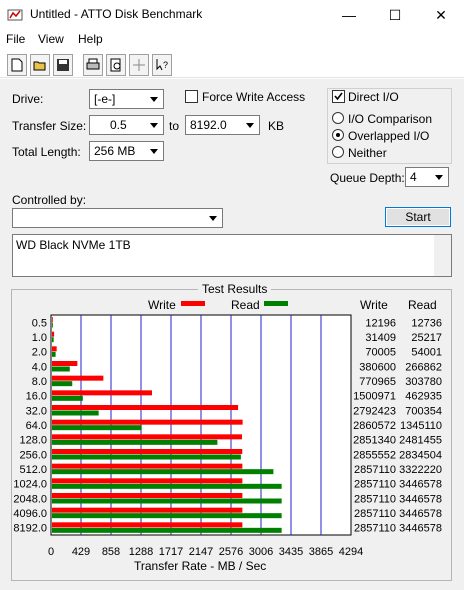  I want to click on row-label: 128.0, so click(33, 441).